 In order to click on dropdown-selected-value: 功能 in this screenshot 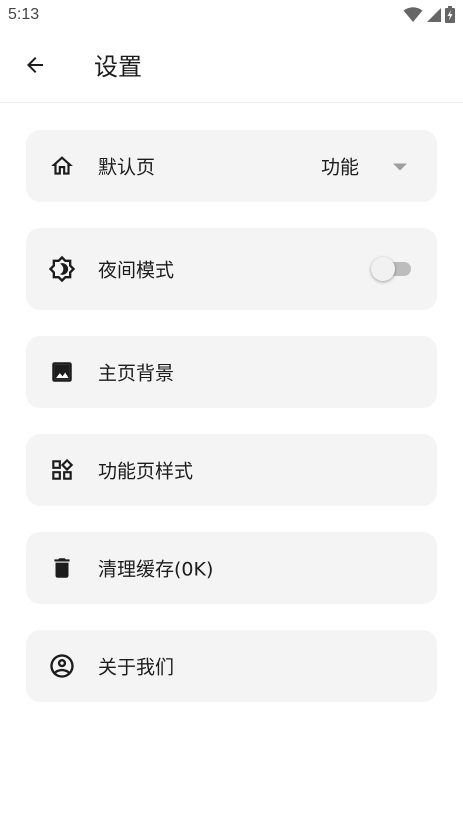, I will do `click(339, 167)`.